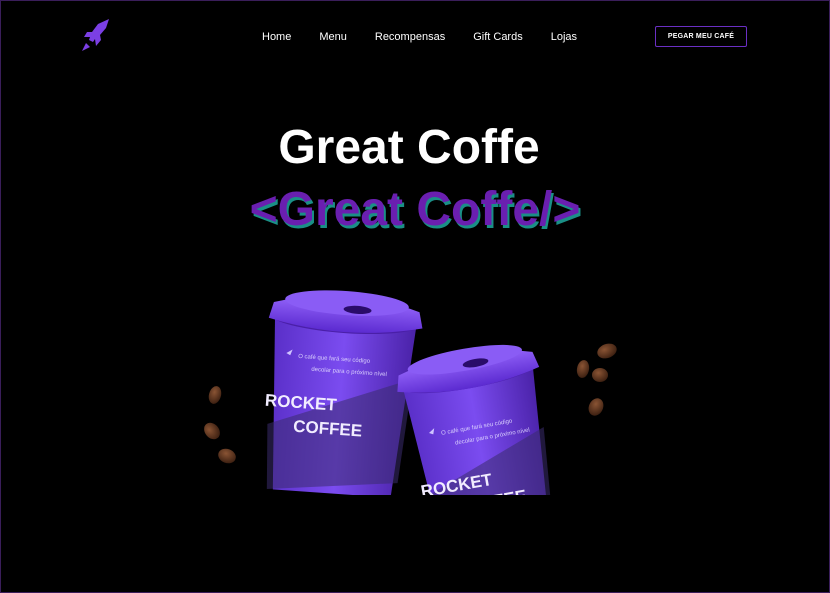 The image size is (830, 593). Describe the element at coordinates (276, 37) in the screenshot. I see `nav-item-home: Home` at that location.